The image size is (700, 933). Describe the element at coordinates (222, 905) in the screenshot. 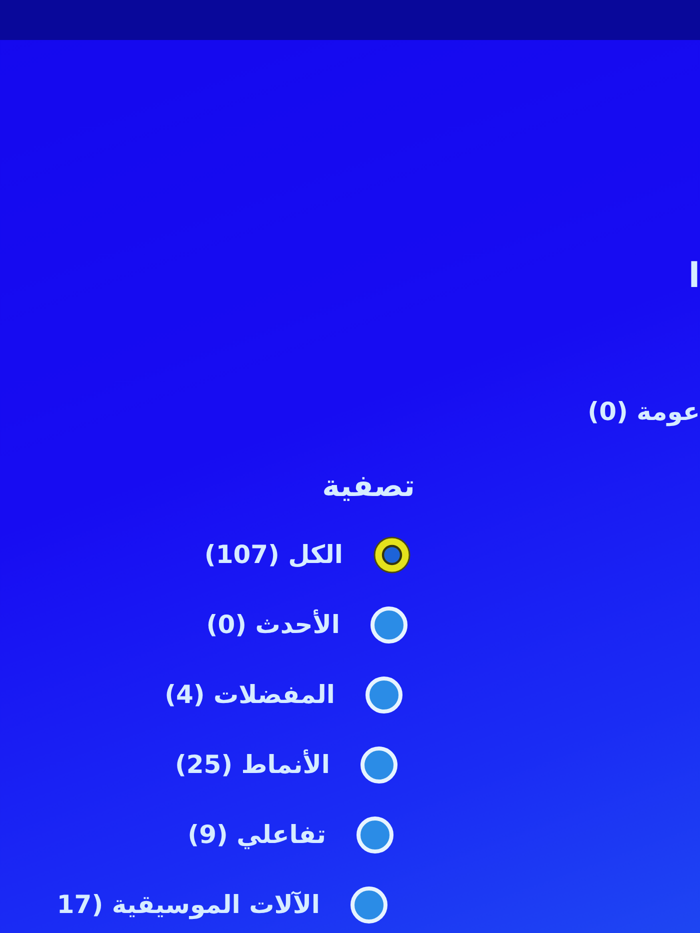

I see `filter-option: الآلات الموسيقية (17` at that location.